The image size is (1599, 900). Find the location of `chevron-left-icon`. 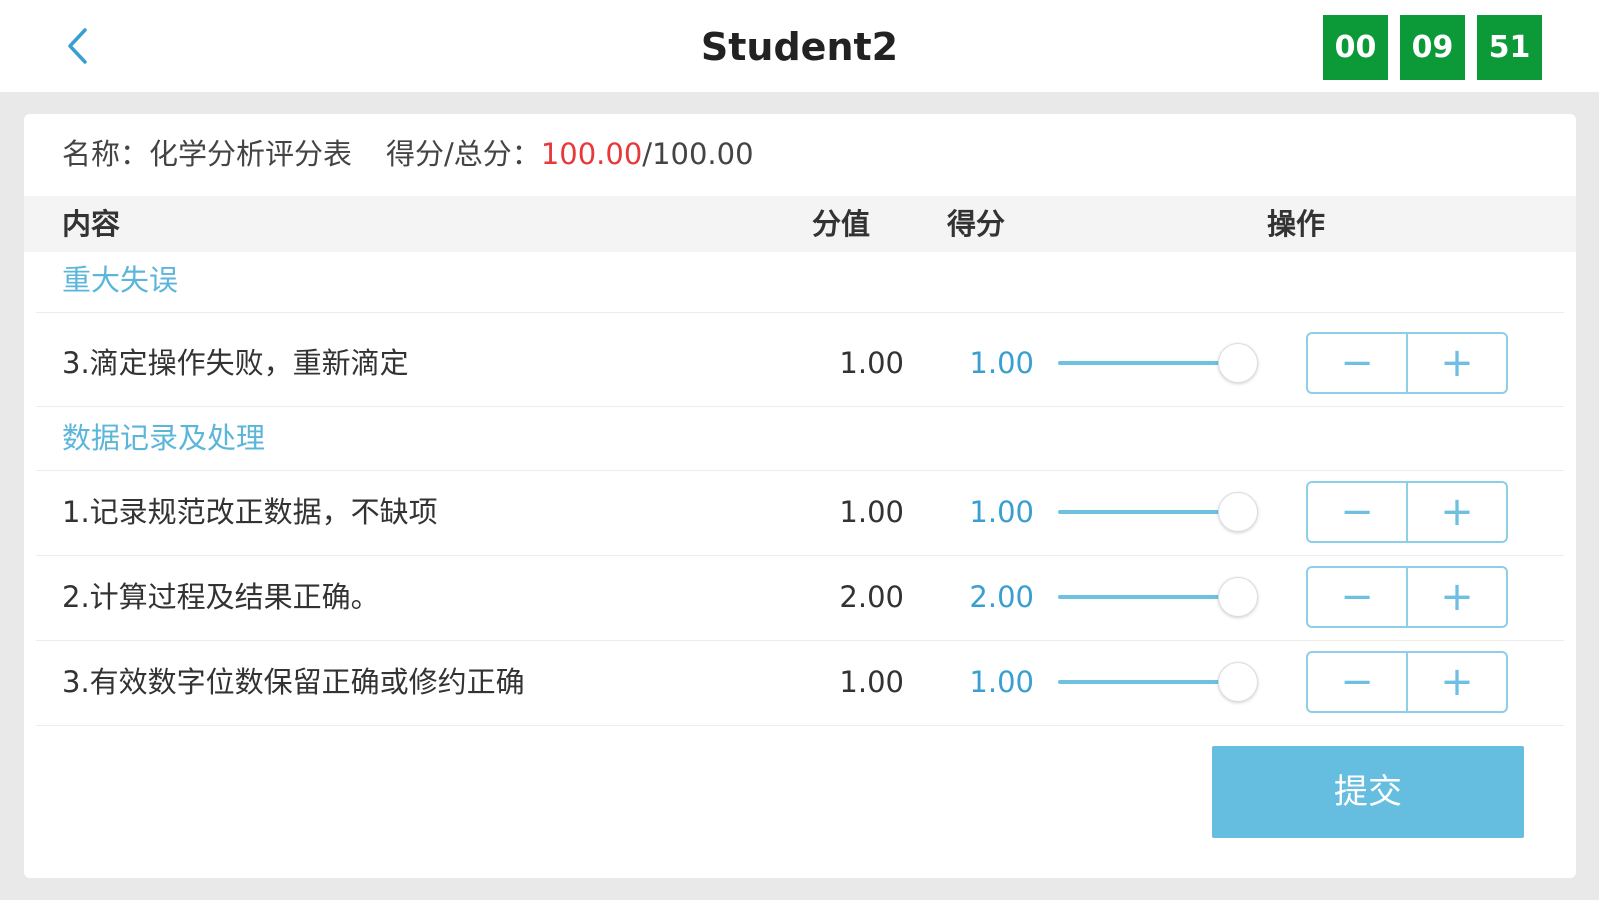

chevron-left-icon is located at coordinates (77, 46).